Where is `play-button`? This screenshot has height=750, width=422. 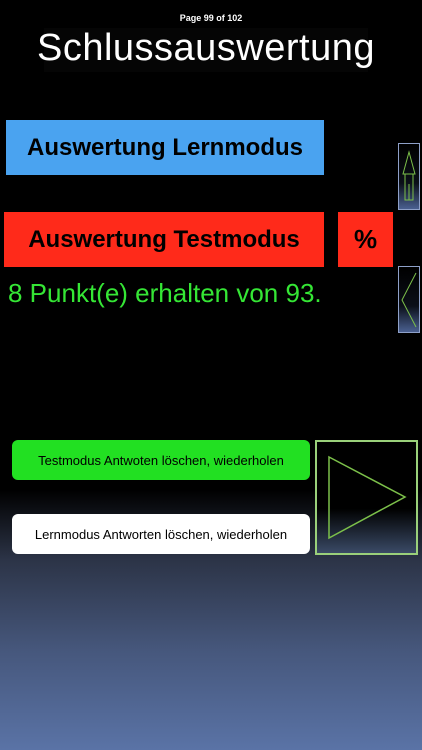 play-button is located at coordinates (366, 497).